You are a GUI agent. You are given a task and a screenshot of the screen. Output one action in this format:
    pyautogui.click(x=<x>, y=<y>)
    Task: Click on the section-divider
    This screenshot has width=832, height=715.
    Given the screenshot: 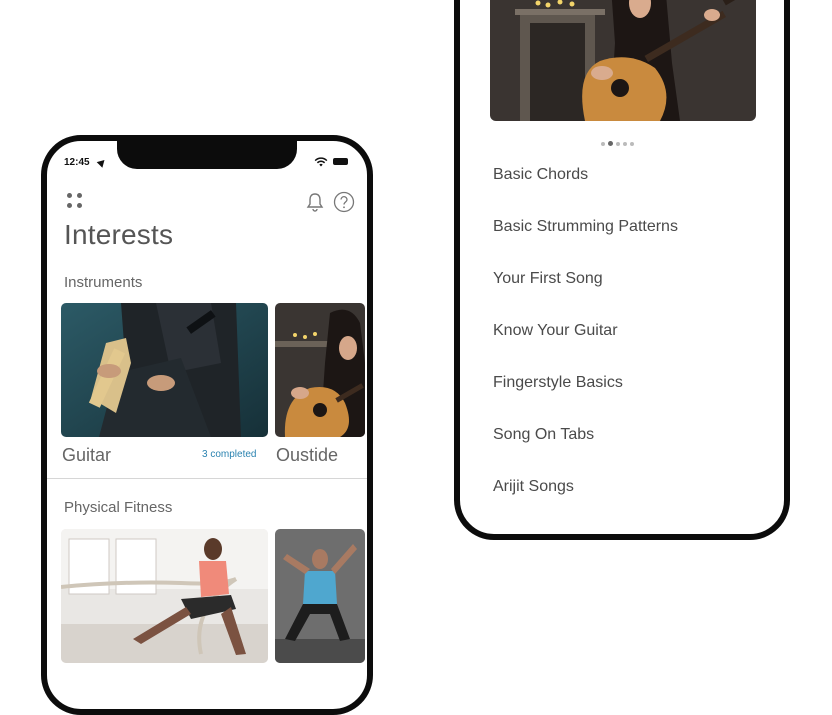 What is the action you would take?
    pyautogui.click(x=207, y=478)
    